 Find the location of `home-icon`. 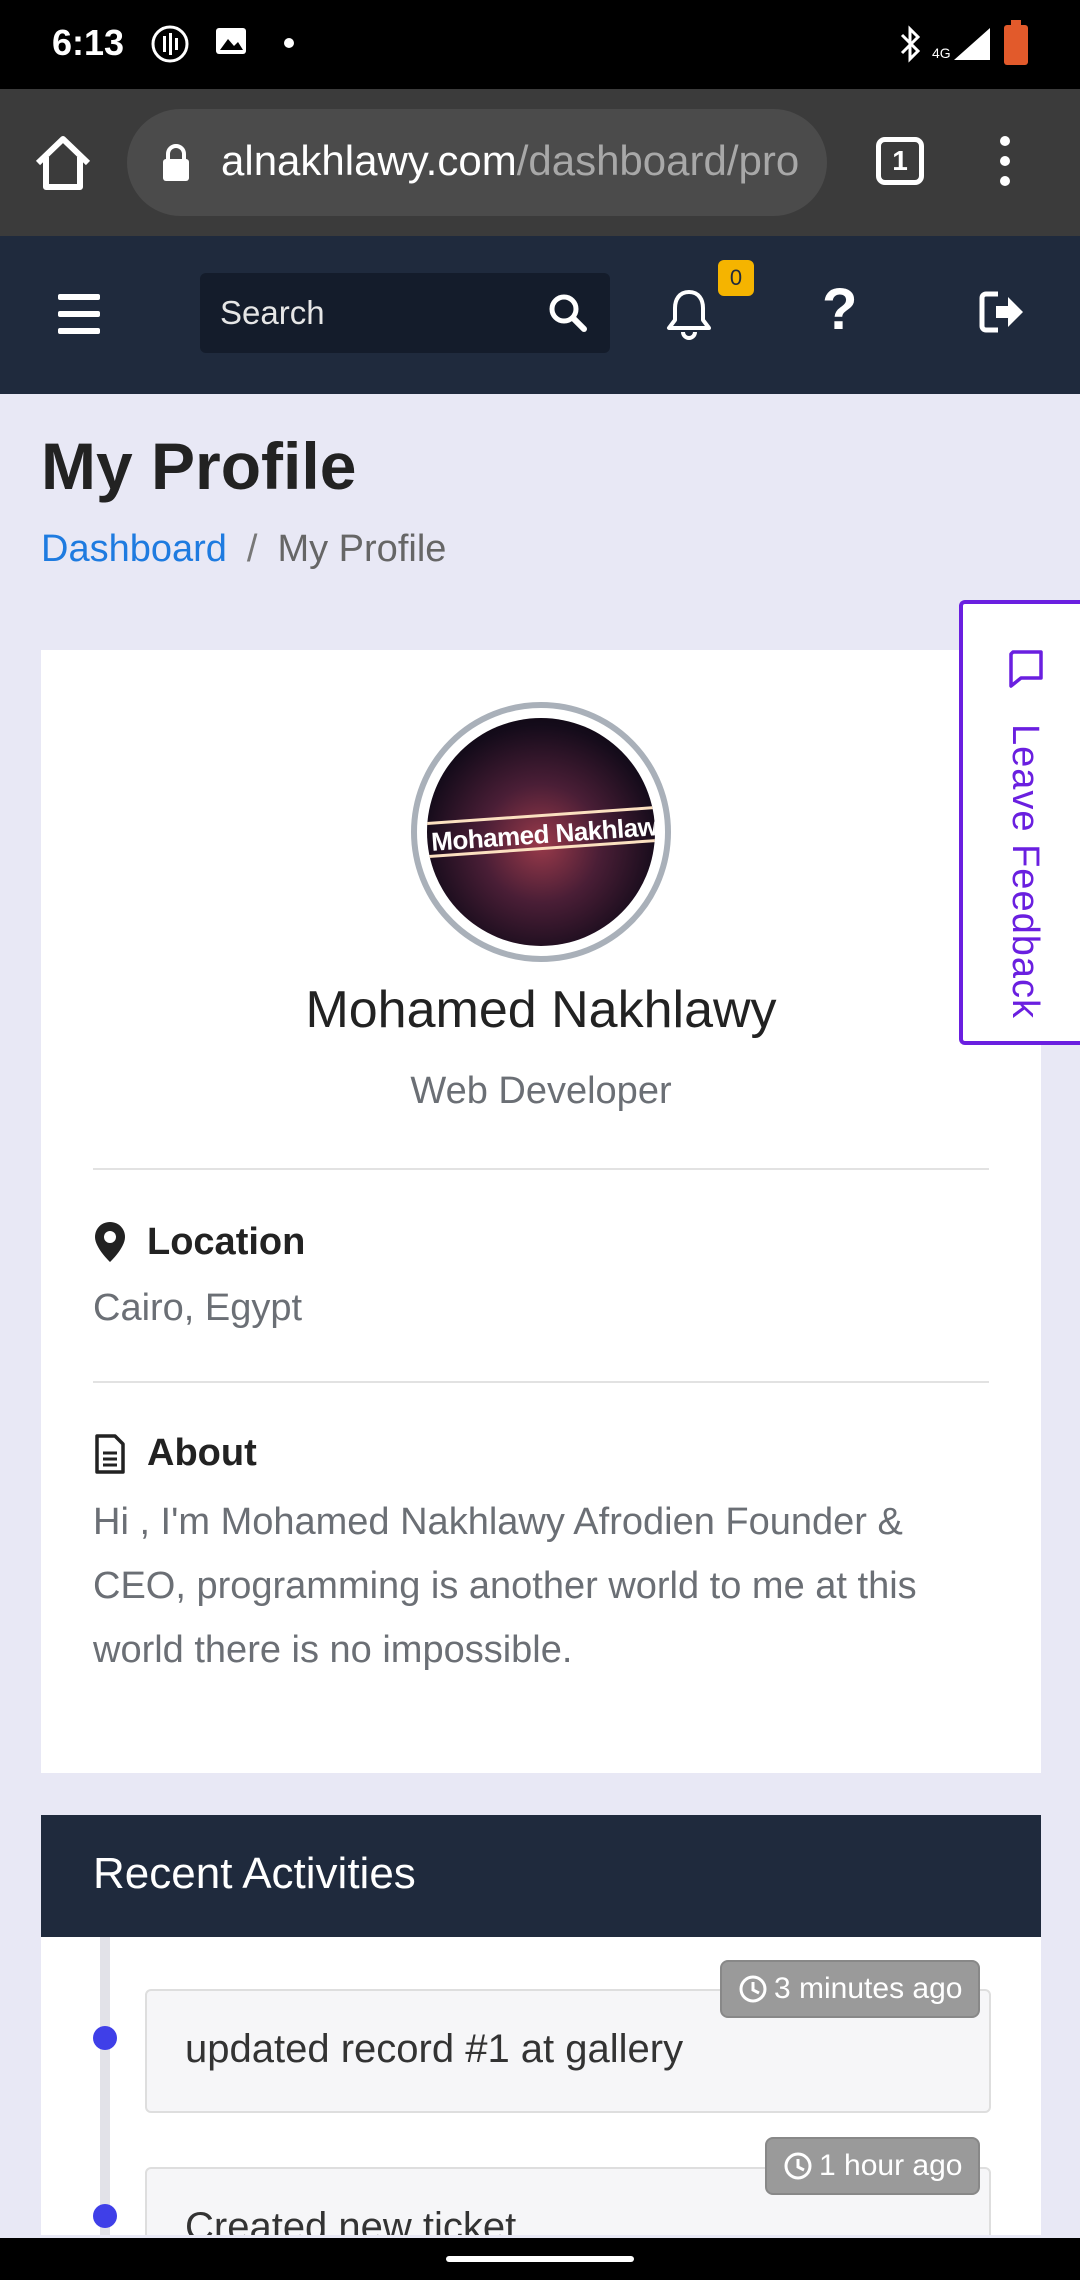

home-icon is located at coordinates (63, 162).